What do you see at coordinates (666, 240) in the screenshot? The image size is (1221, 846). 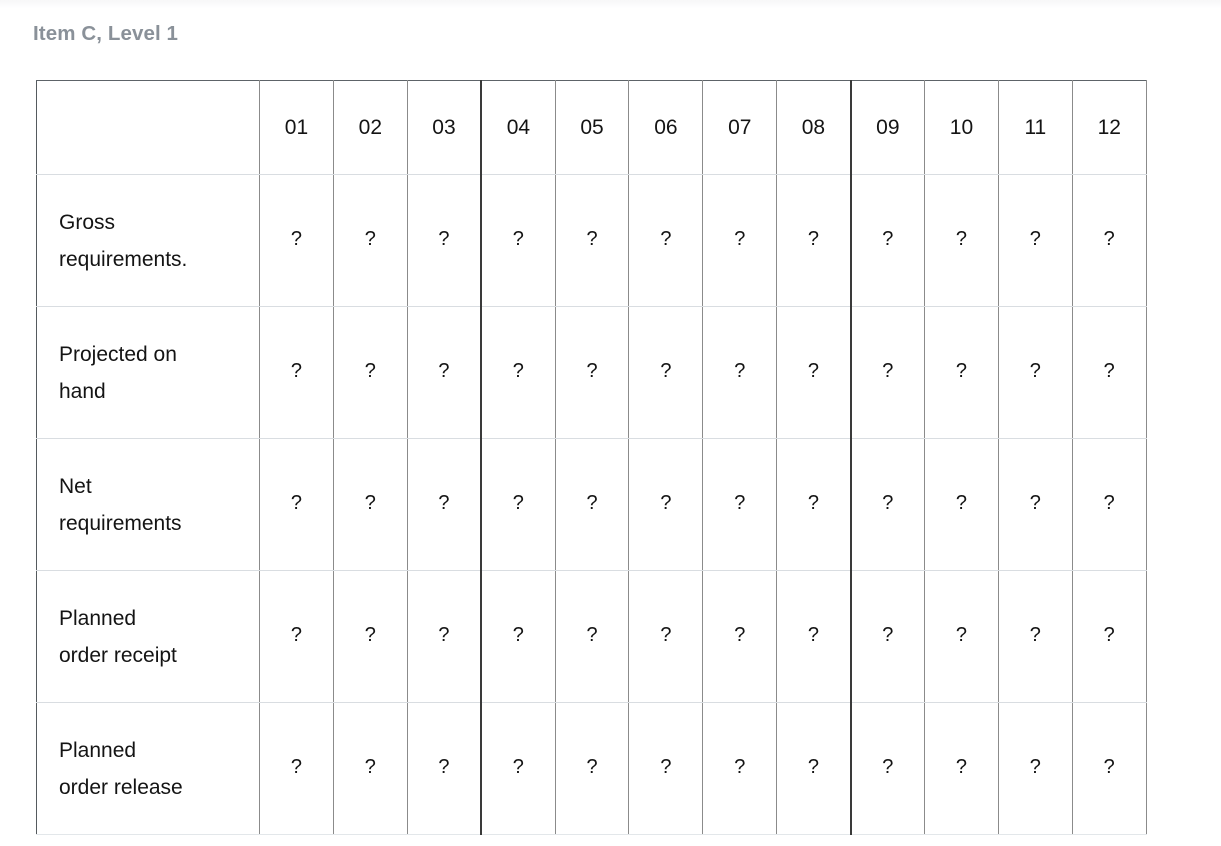 I see `cell-gross-requirements-06: ?` at bounding box center [666, 240].